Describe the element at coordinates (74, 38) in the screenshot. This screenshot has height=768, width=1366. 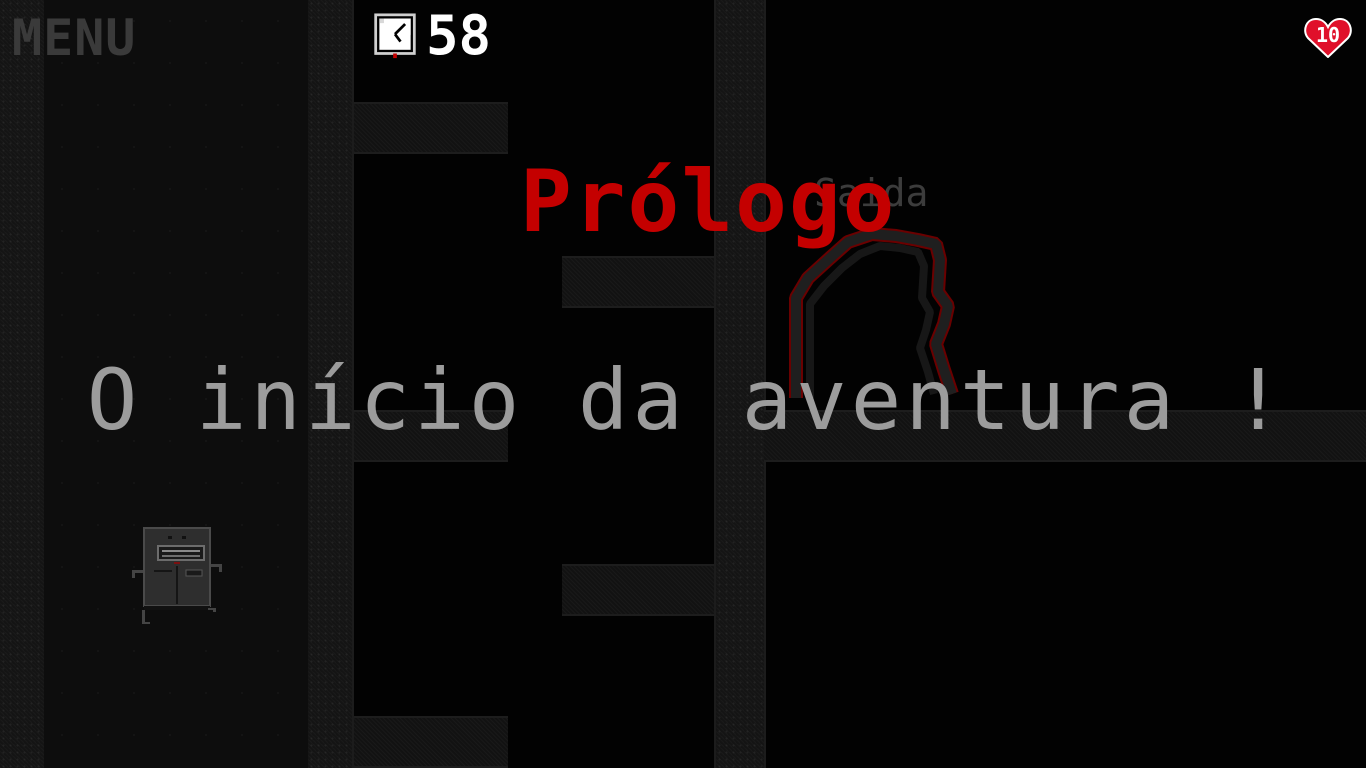
I see `menu-button: MENU` at that location.